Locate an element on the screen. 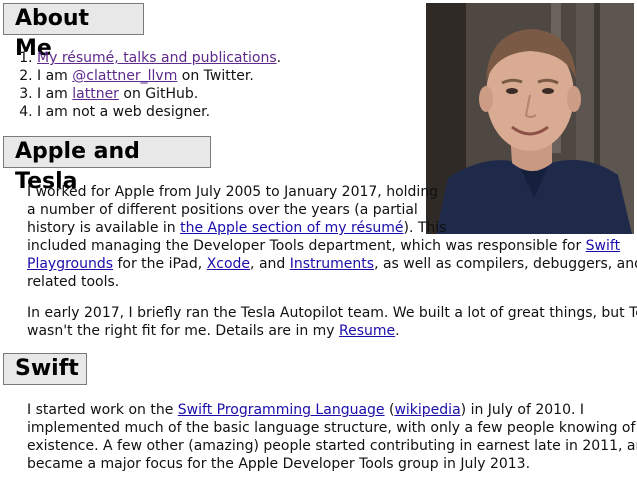  swift-playgrounds-link: Swift is located at coordinates (603, 246).